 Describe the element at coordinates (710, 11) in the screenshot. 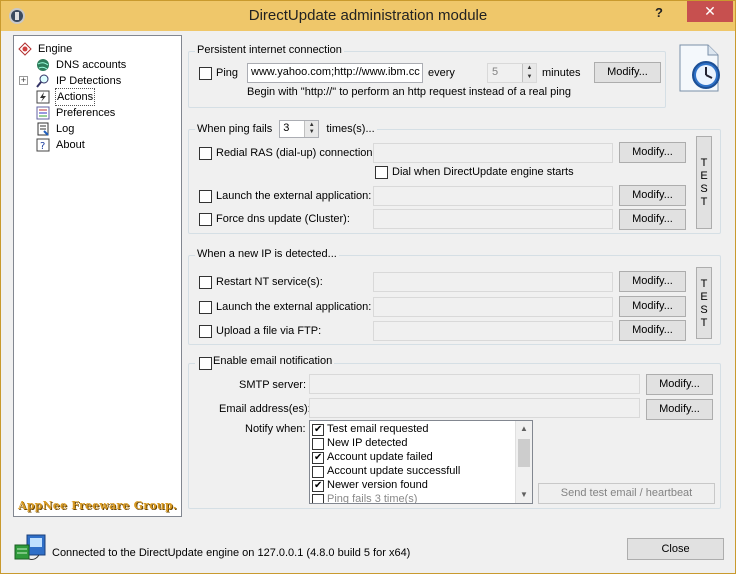

I see `close-window-button: ✕` at that location.